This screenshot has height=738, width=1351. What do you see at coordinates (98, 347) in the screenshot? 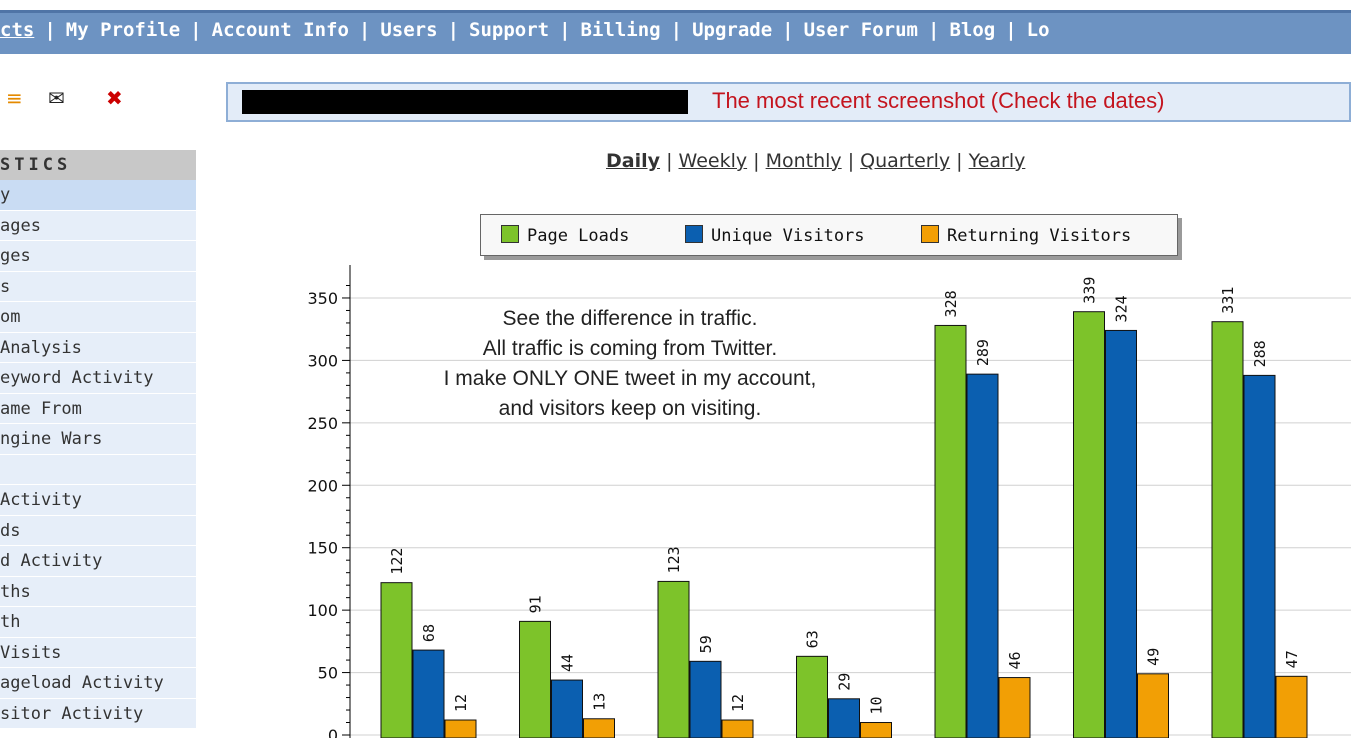
I see `sidebar-item: Analysis` at bounding box center [98, 347].